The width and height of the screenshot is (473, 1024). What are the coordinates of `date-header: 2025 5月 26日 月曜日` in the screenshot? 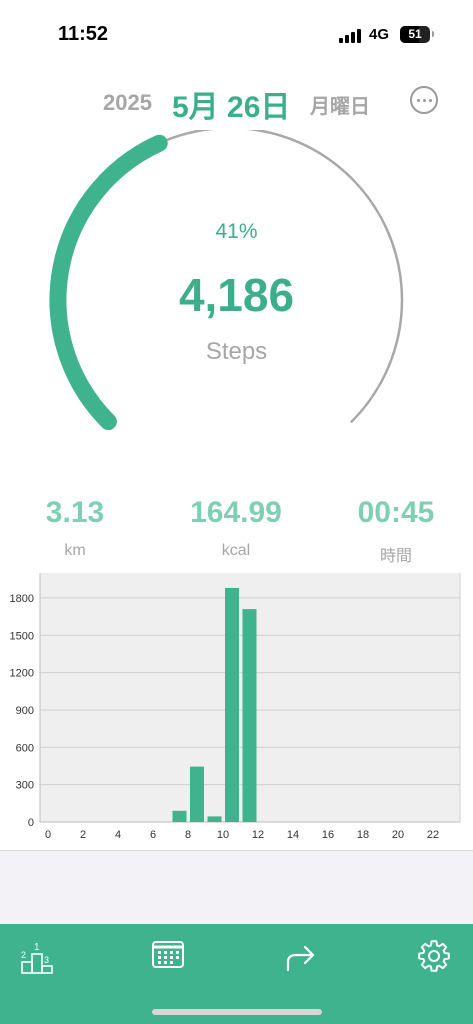 It's located at (236, 102).